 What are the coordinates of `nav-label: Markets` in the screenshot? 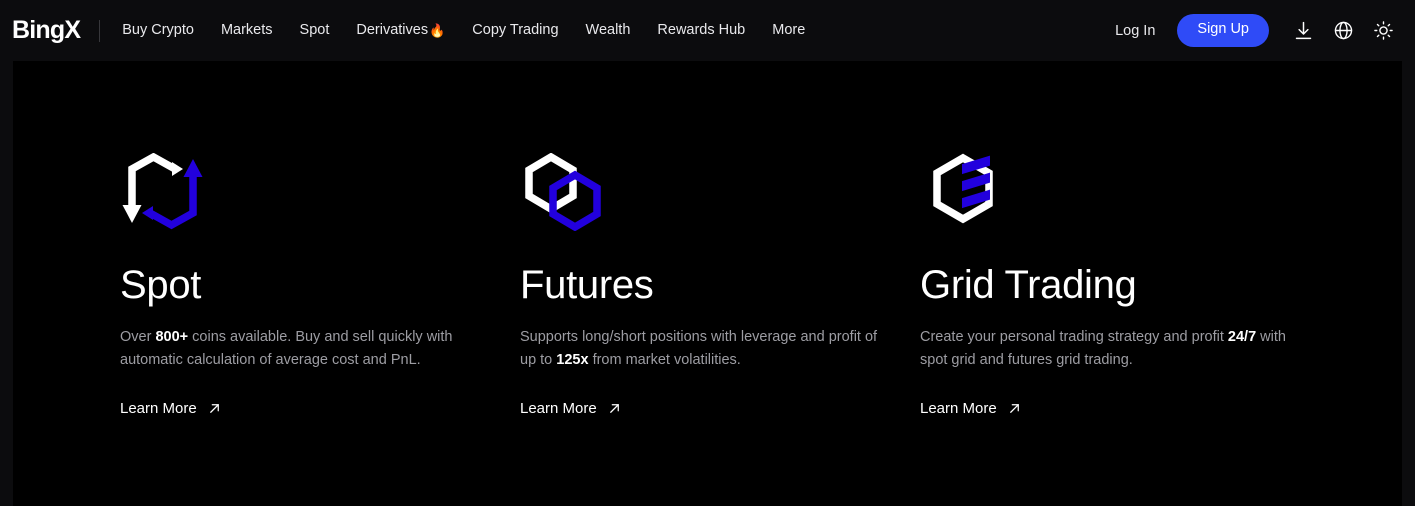 It's located at (246, 30).